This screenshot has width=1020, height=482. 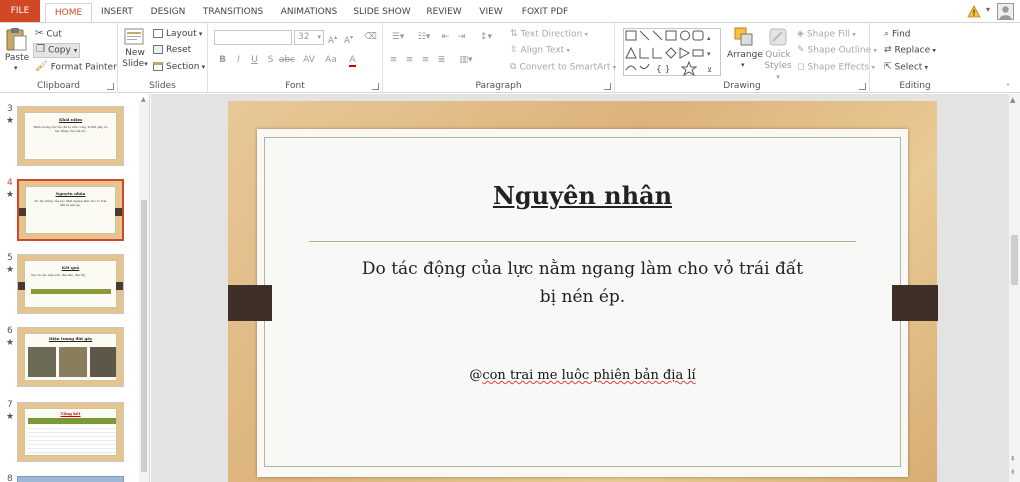 I want to click on clear-formatting-icon: ⌫, so click(x=370, y=37).